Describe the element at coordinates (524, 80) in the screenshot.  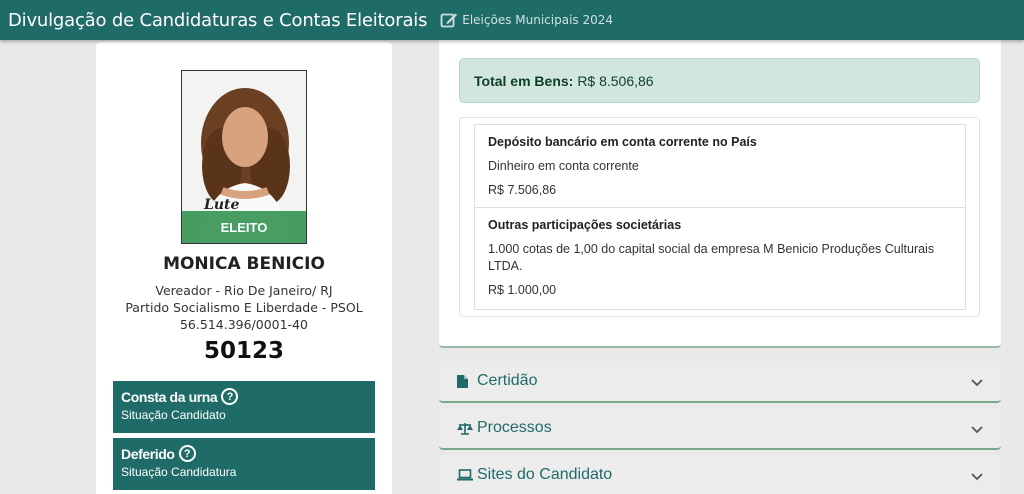
I see `total-assets-label: Total em Bens:` at that location.